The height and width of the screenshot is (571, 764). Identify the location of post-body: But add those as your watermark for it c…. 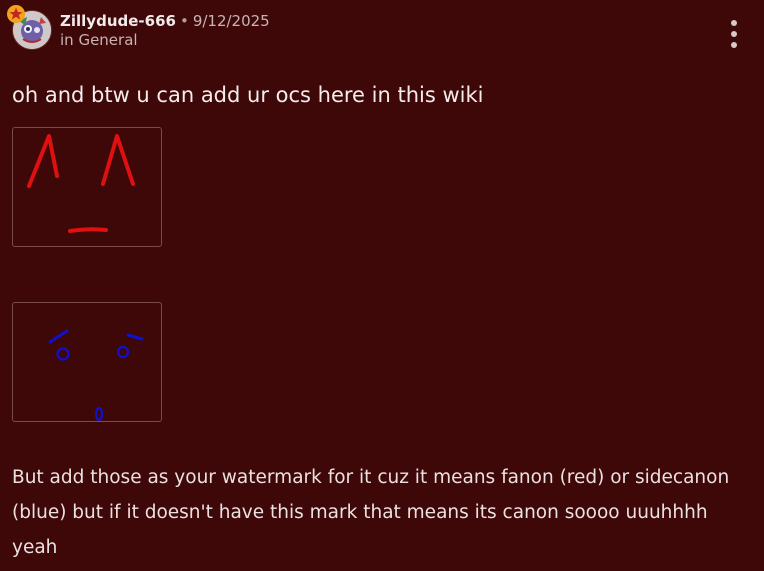
(371, 512).